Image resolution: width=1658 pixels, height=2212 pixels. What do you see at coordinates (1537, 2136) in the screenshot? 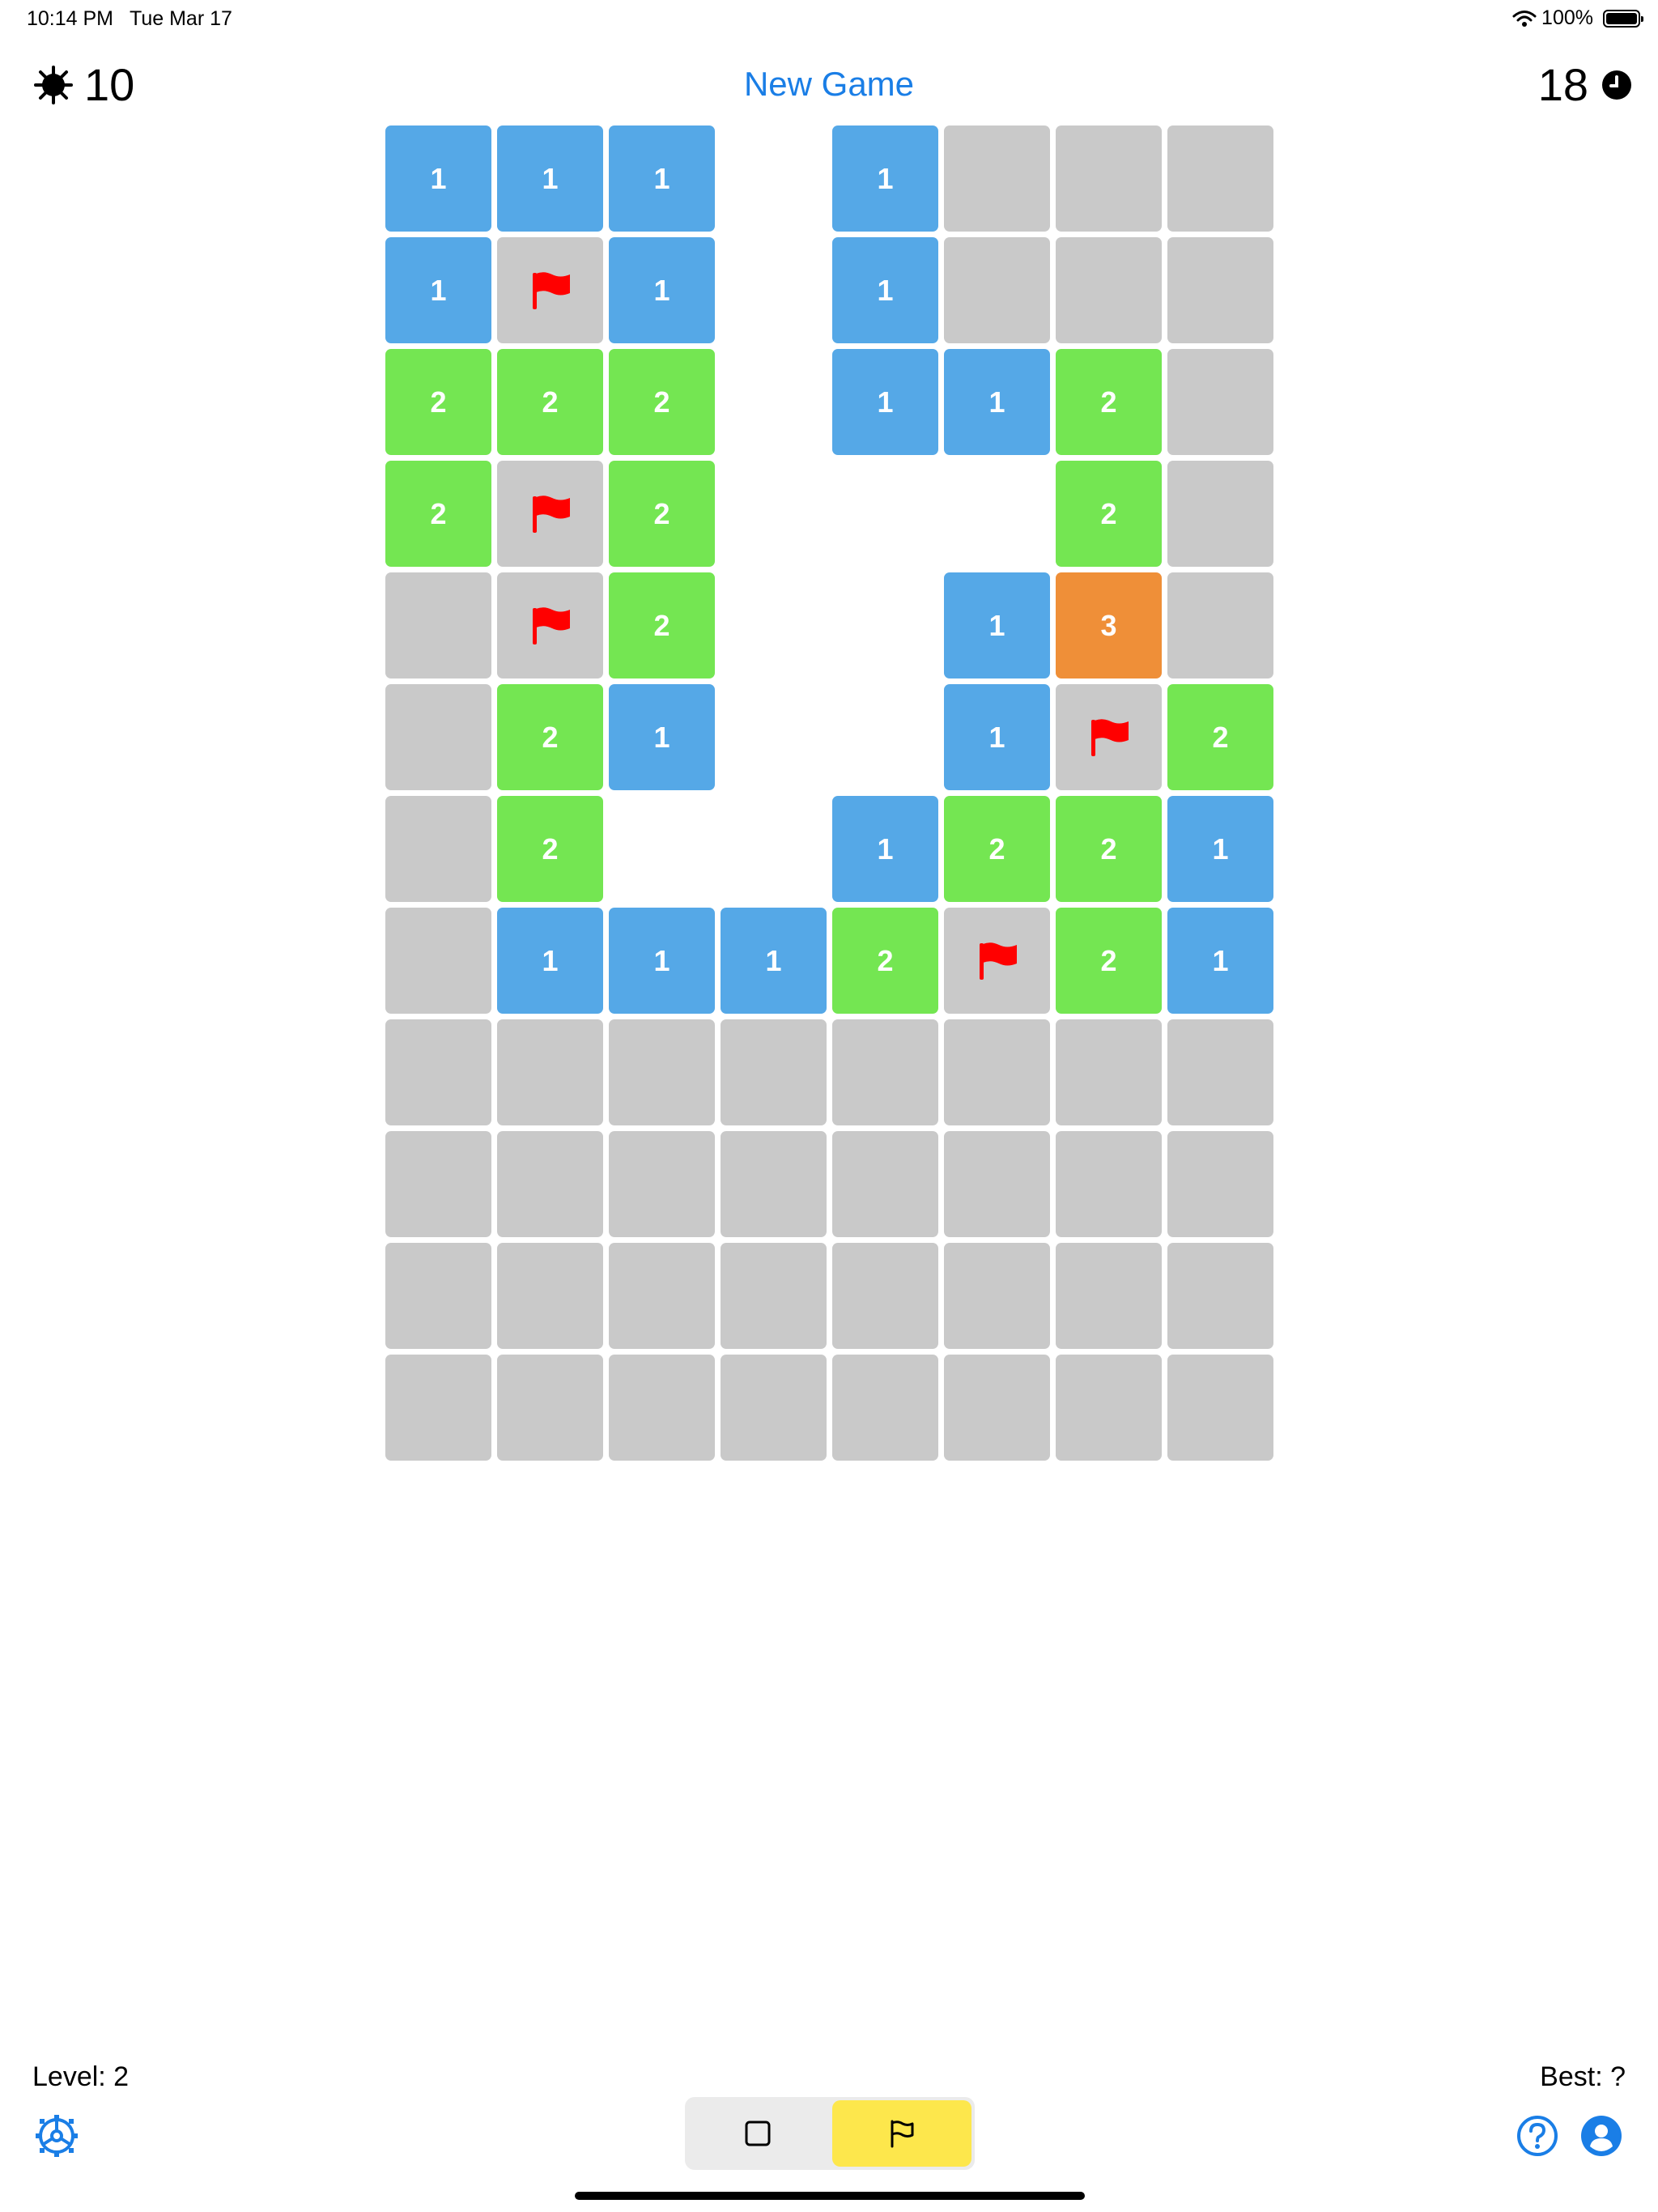
I see `help-icon` at bounding box center [1537, 2136].